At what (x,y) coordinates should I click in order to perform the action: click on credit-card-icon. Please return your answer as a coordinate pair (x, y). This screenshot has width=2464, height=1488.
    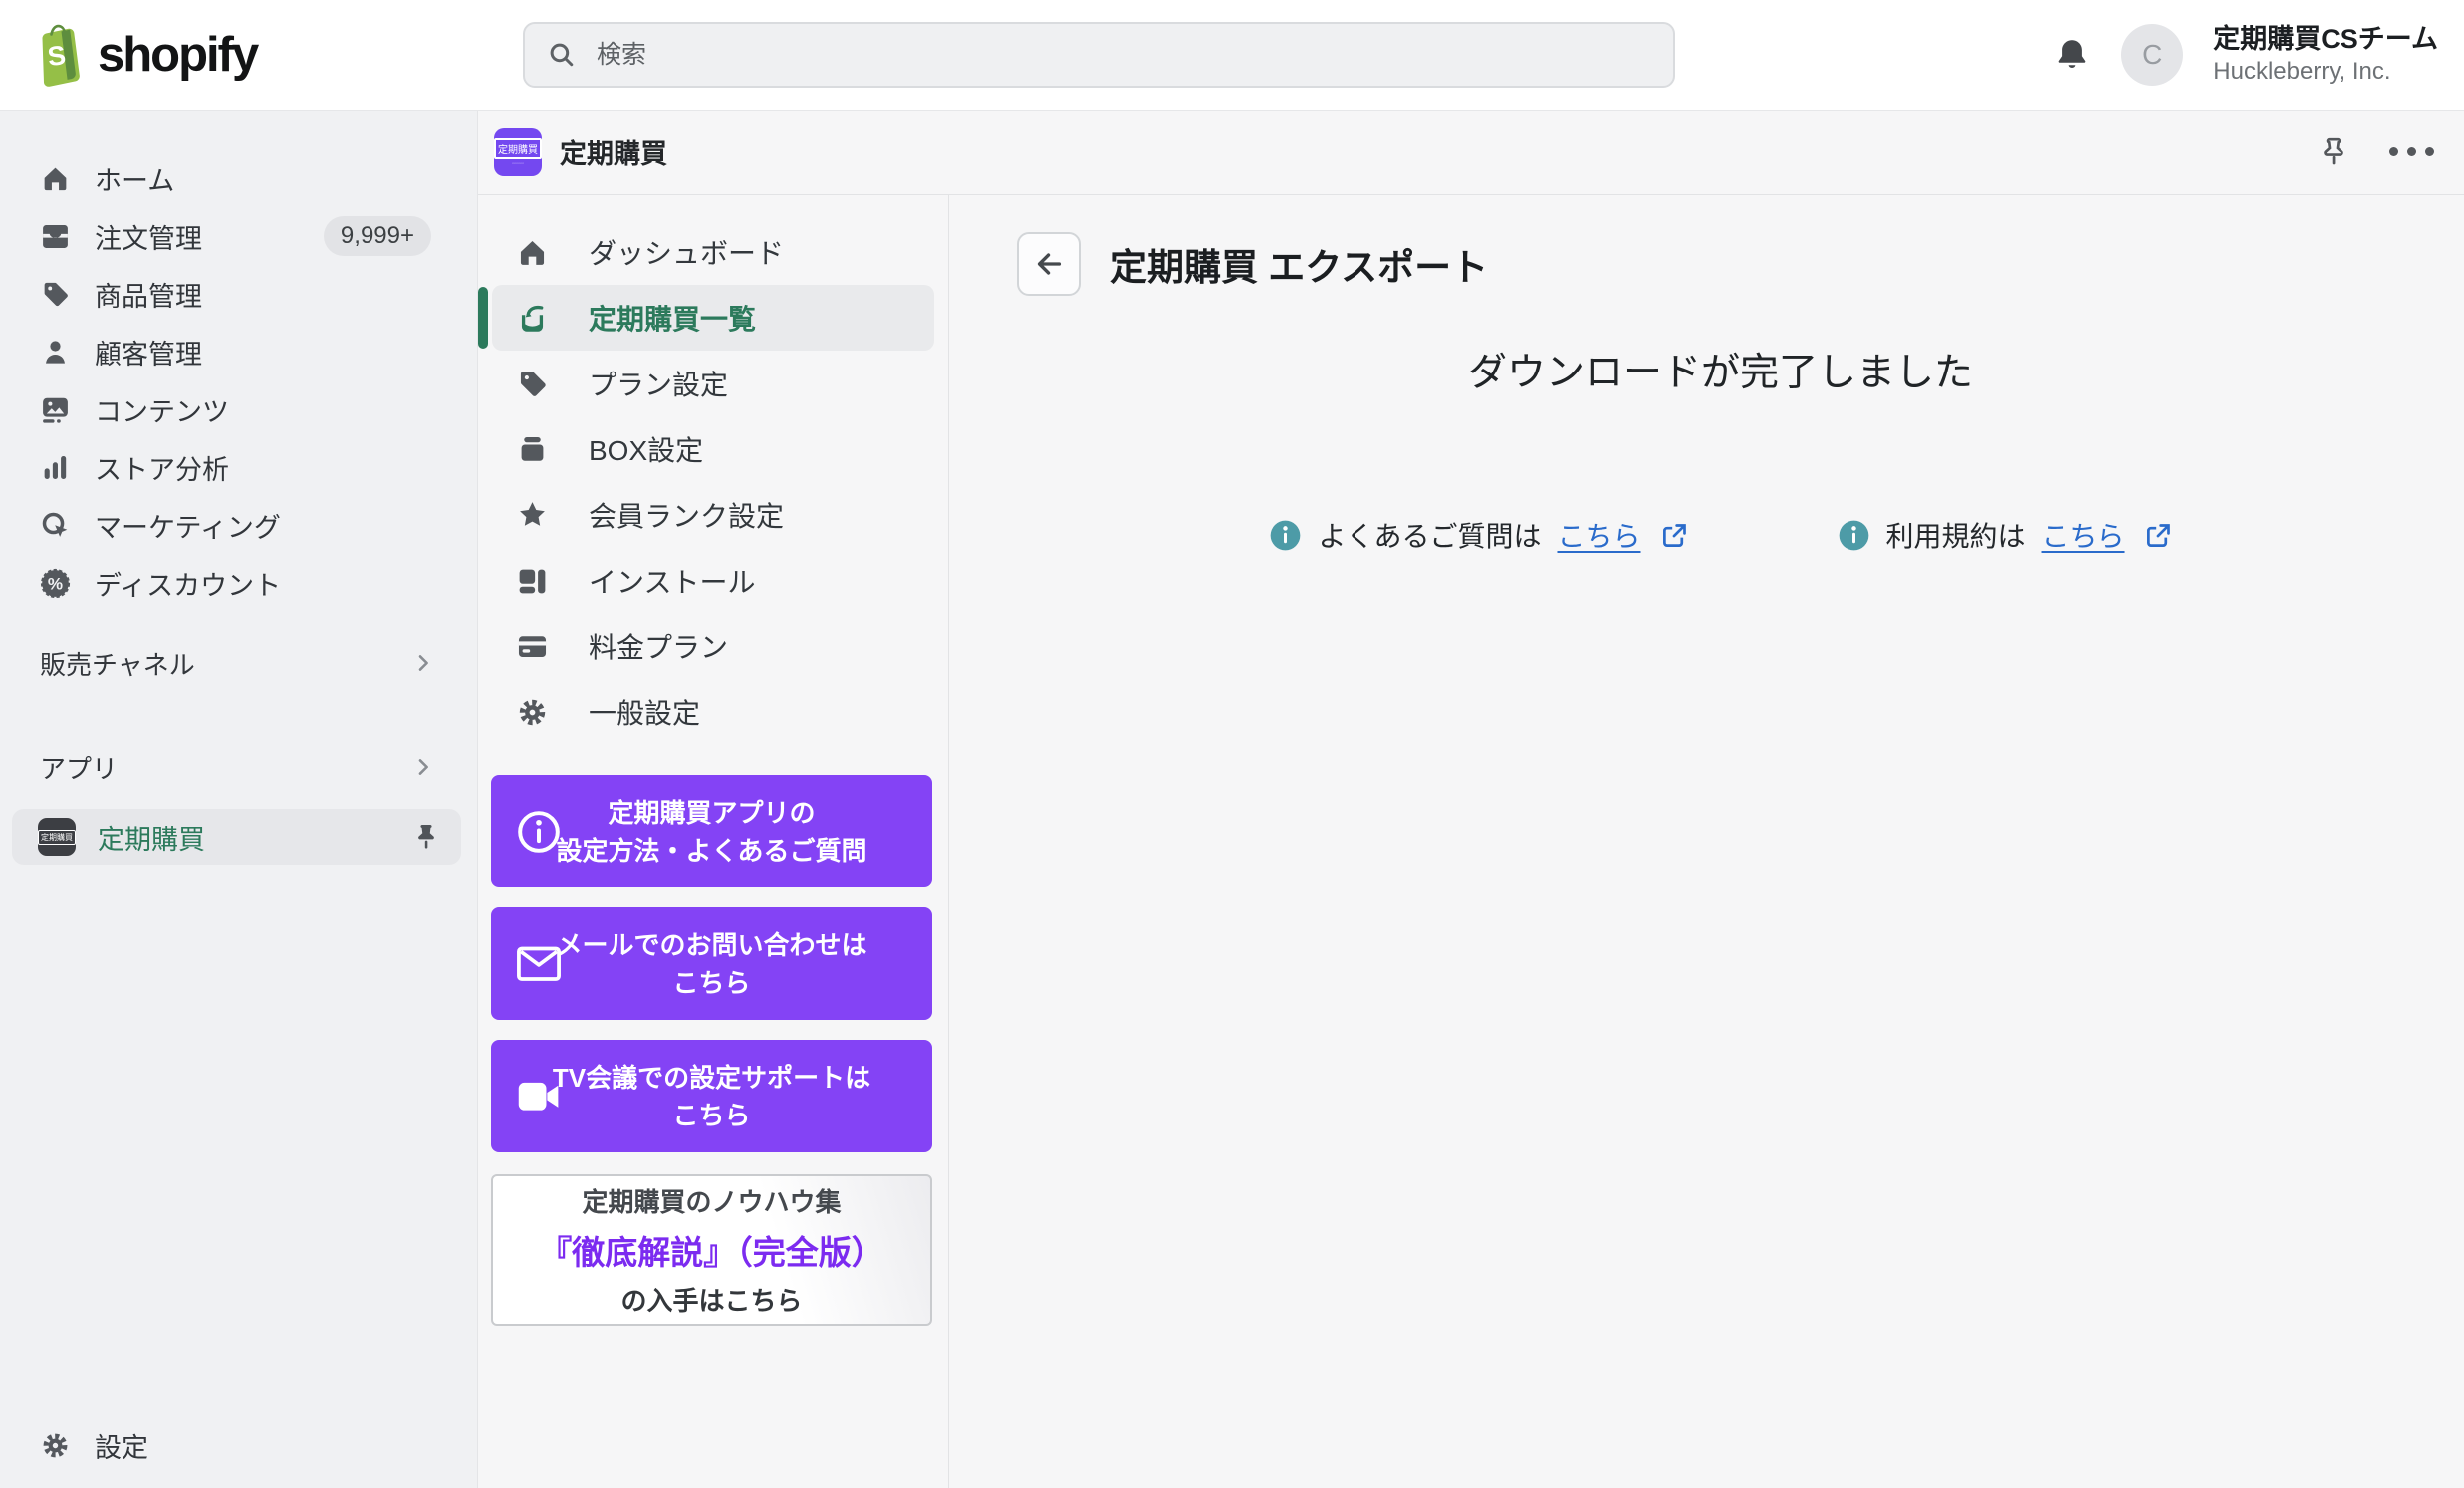
    Looking at the image, I should click on (532, 646).